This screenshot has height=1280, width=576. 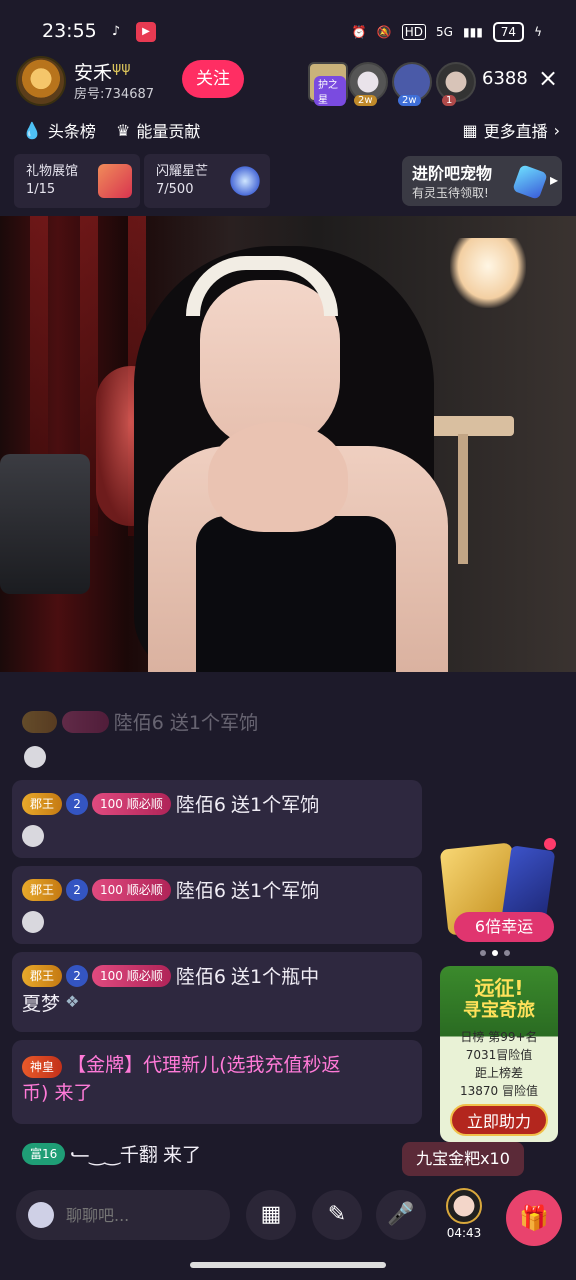 I want to click on chat-message: 神皇 【金牌】代理新儿(选我充值秒返 币) 来了, so click(x=217, y=1082).